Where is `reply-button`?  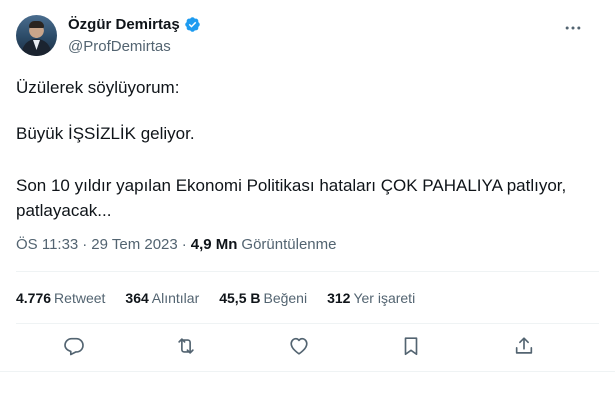
reply-button is located at coordinates (75, 347).